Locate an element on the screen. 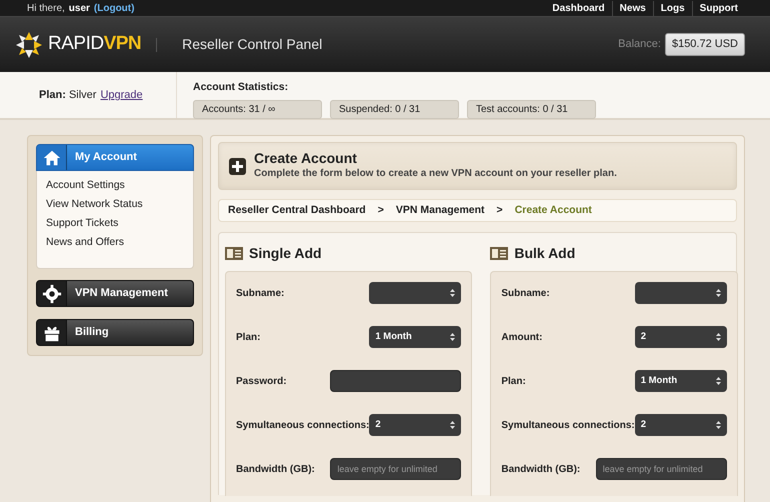 Image resolution: width=770 pixels, height=502 pixels. nav-link: Support is located at coordinates (718, 8).